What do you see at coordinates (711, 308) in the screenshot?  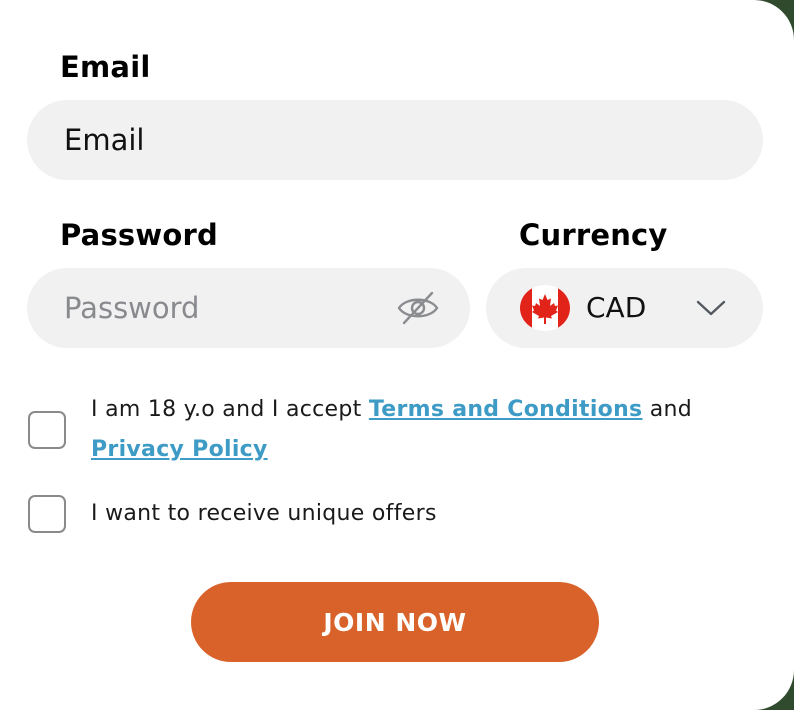 I see `chevron-down-icon` at bounding box center [711, 308].